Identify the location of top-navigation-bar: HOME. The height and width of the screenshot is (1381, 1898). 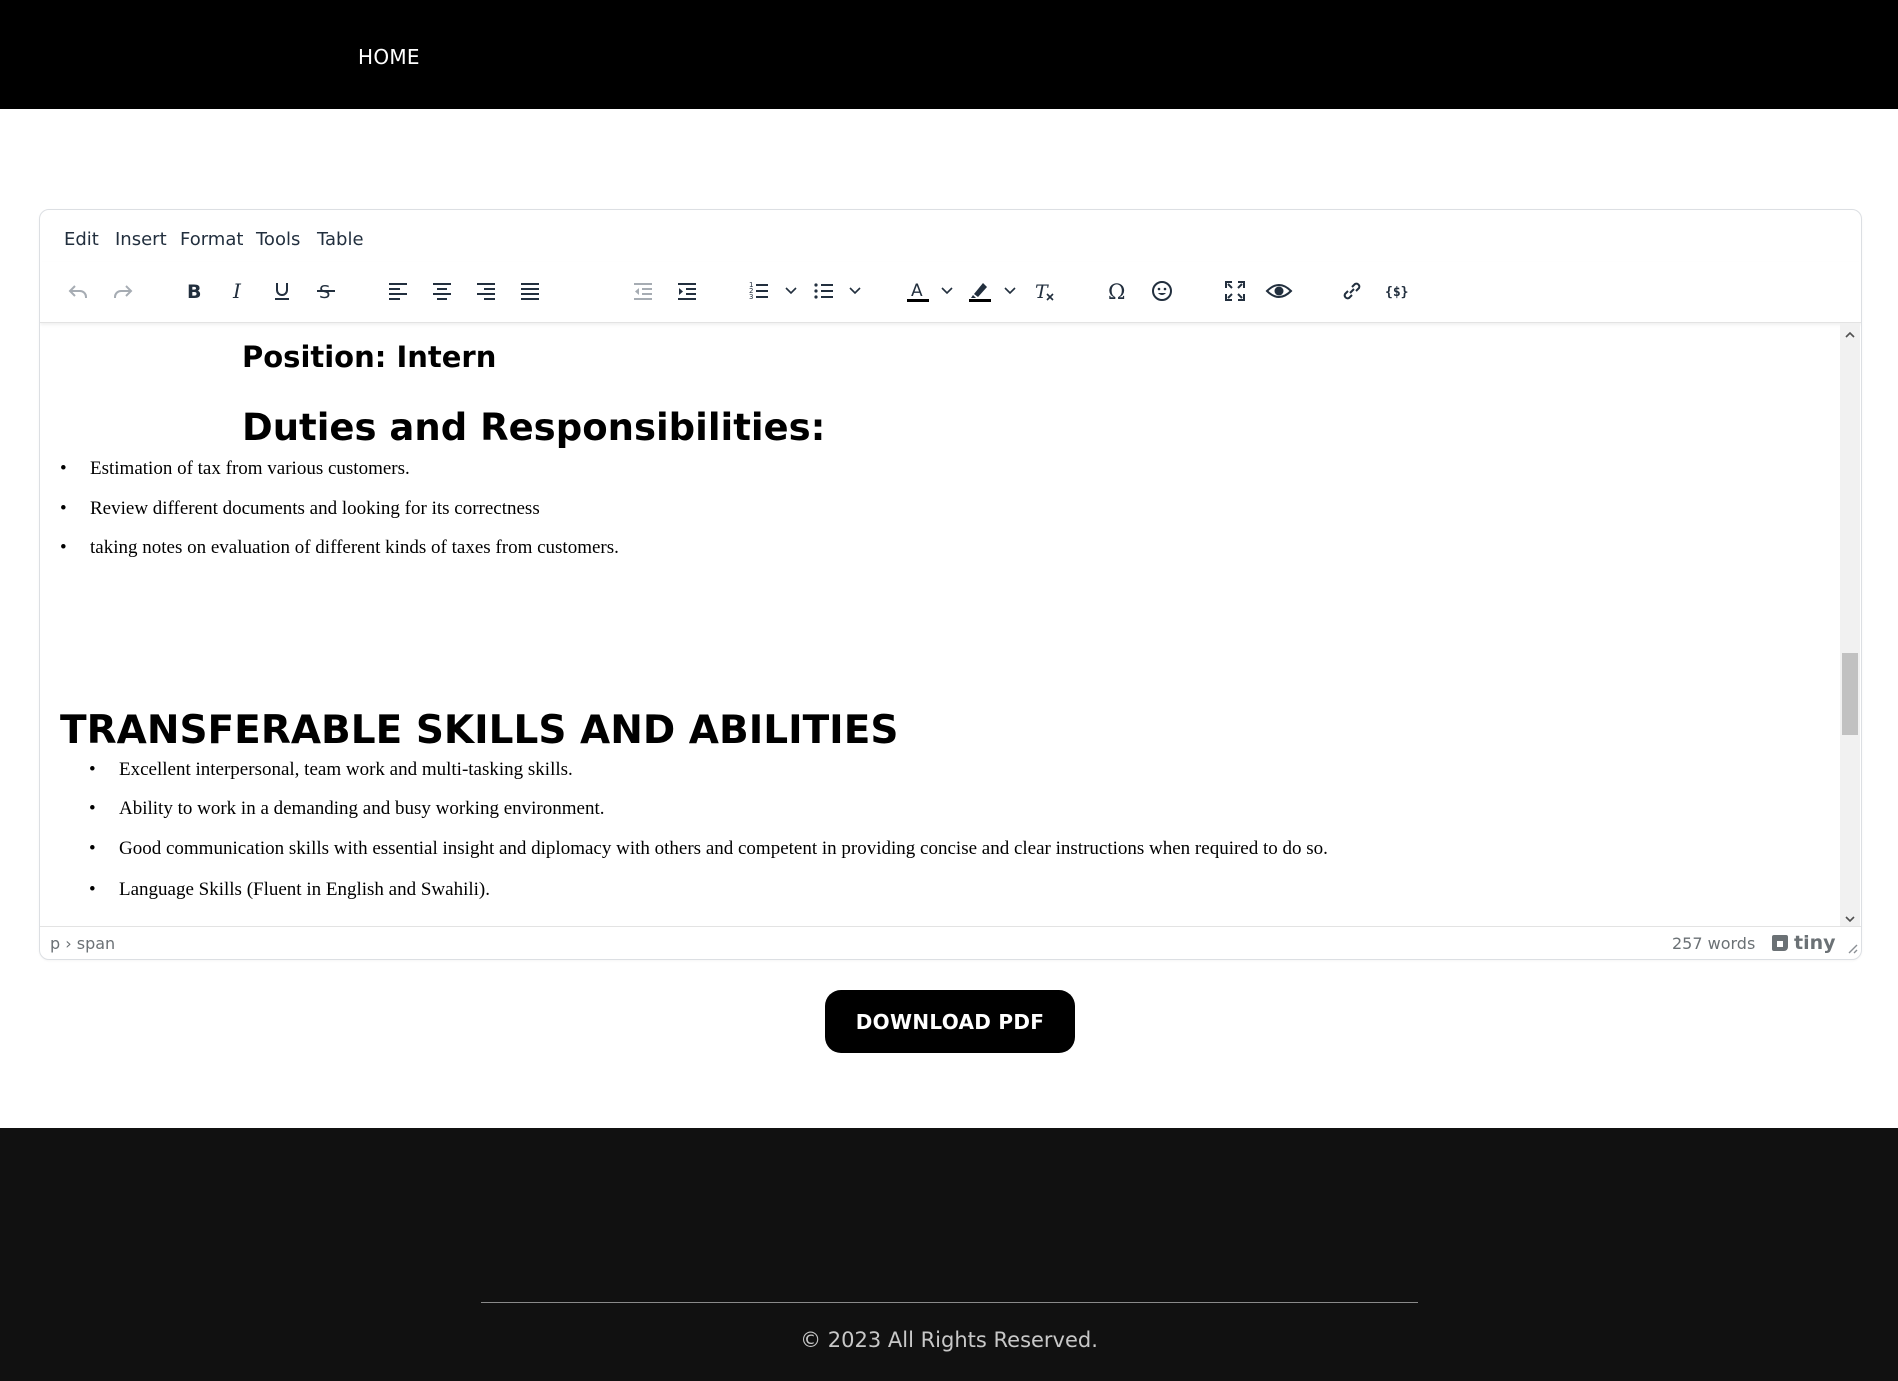
(949, 54).